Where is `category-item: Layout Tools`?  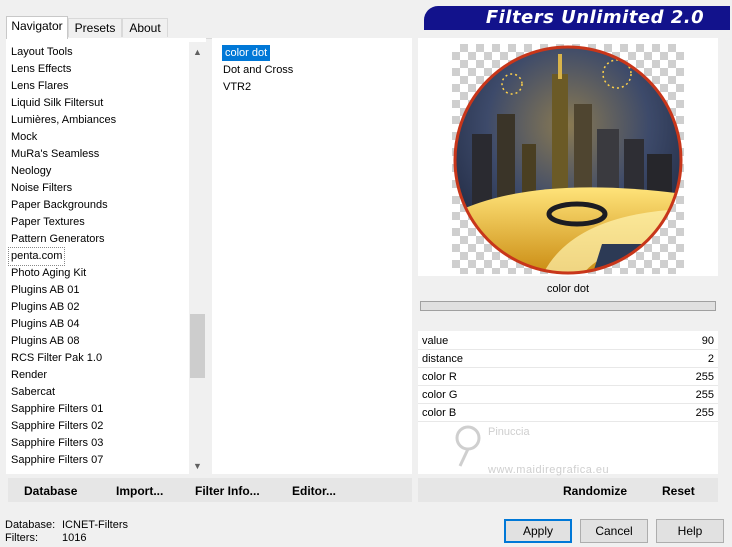
category-item: Layout Tools is located at coordinates (42, 52).